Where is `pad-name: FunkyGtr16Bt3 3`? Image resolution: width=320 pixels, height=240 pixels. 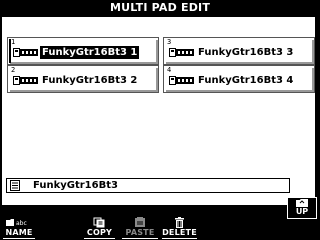
pad-name: FunkyGtr16Bt3 3 is located at coordinates (246, 52).